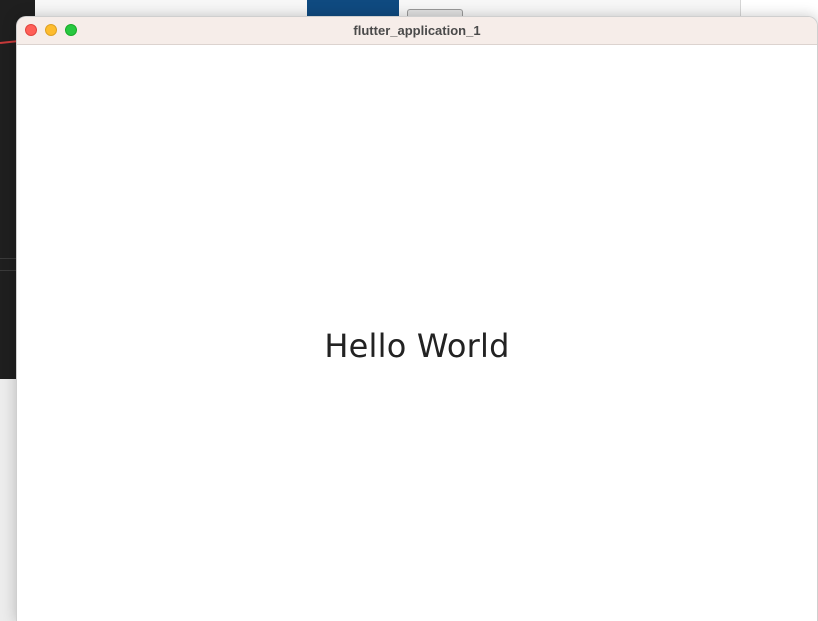 This screenshot has height=621, width=818. I want to click on window-title: flutter_application_1, so click(417, 30).